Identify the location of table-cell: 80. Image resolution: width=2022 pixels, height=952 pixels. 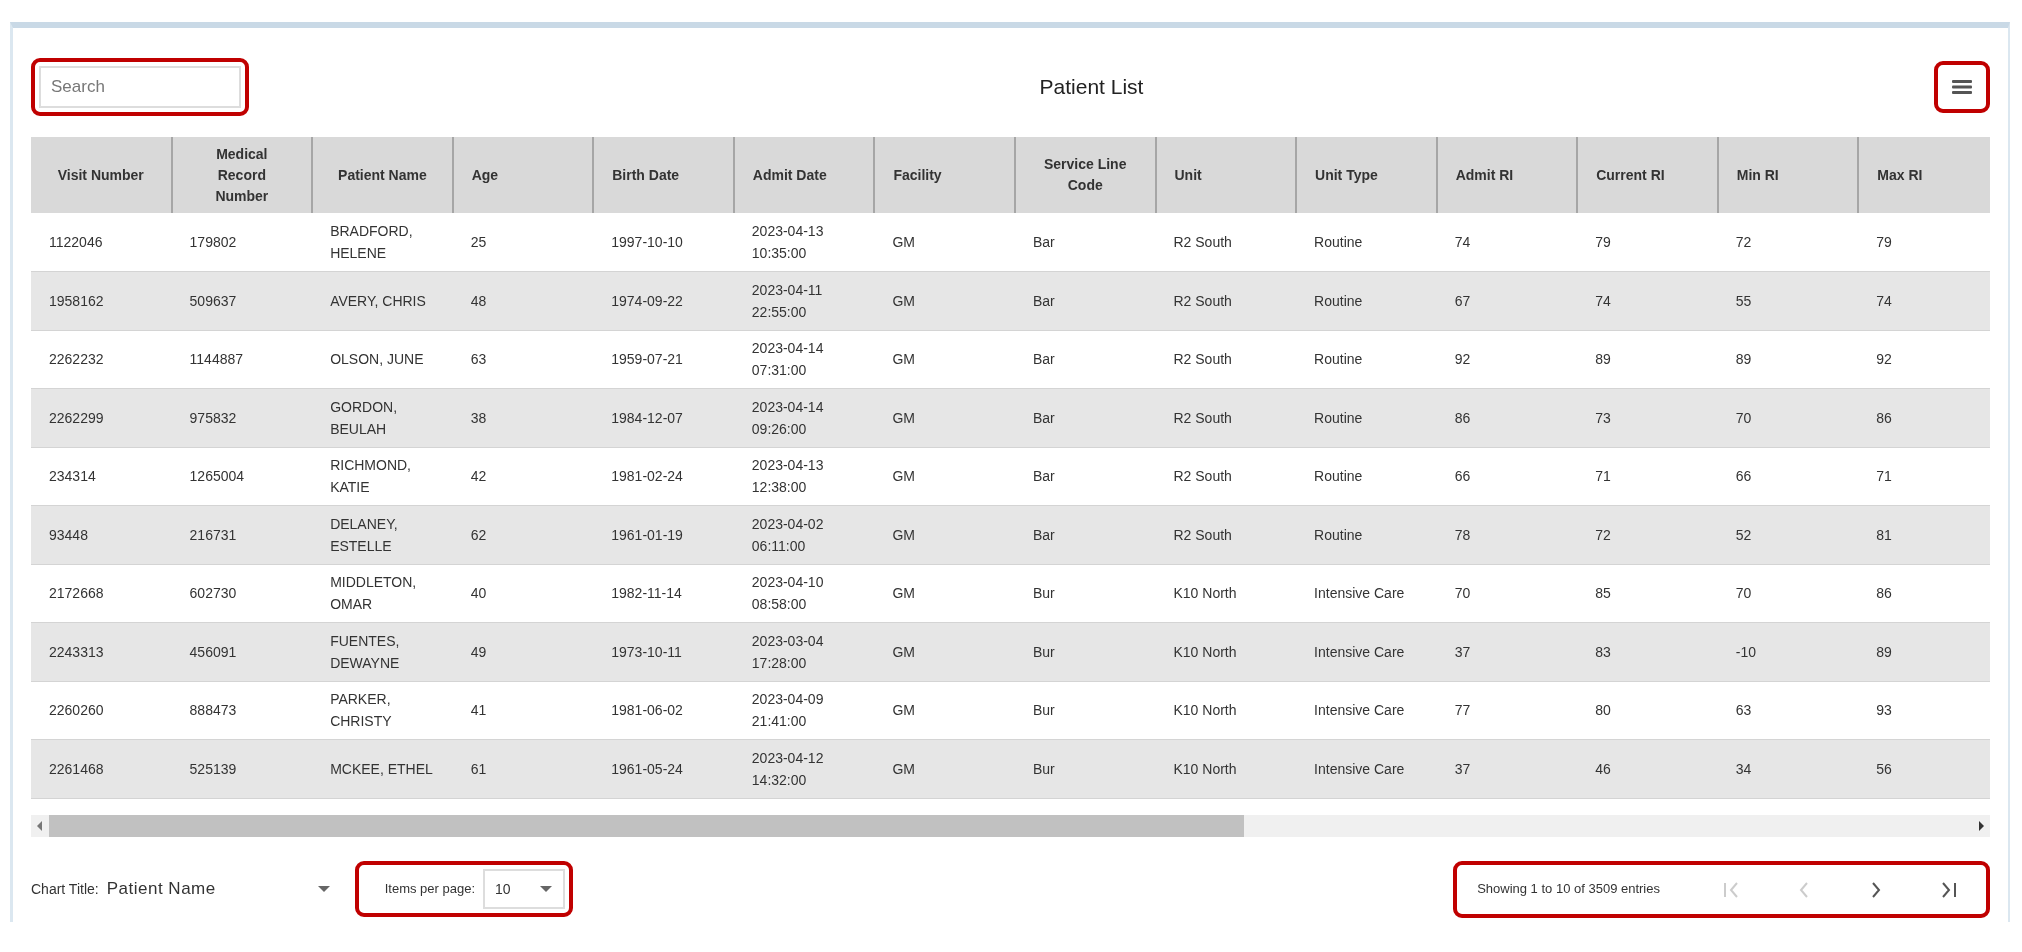
(1647, 710).